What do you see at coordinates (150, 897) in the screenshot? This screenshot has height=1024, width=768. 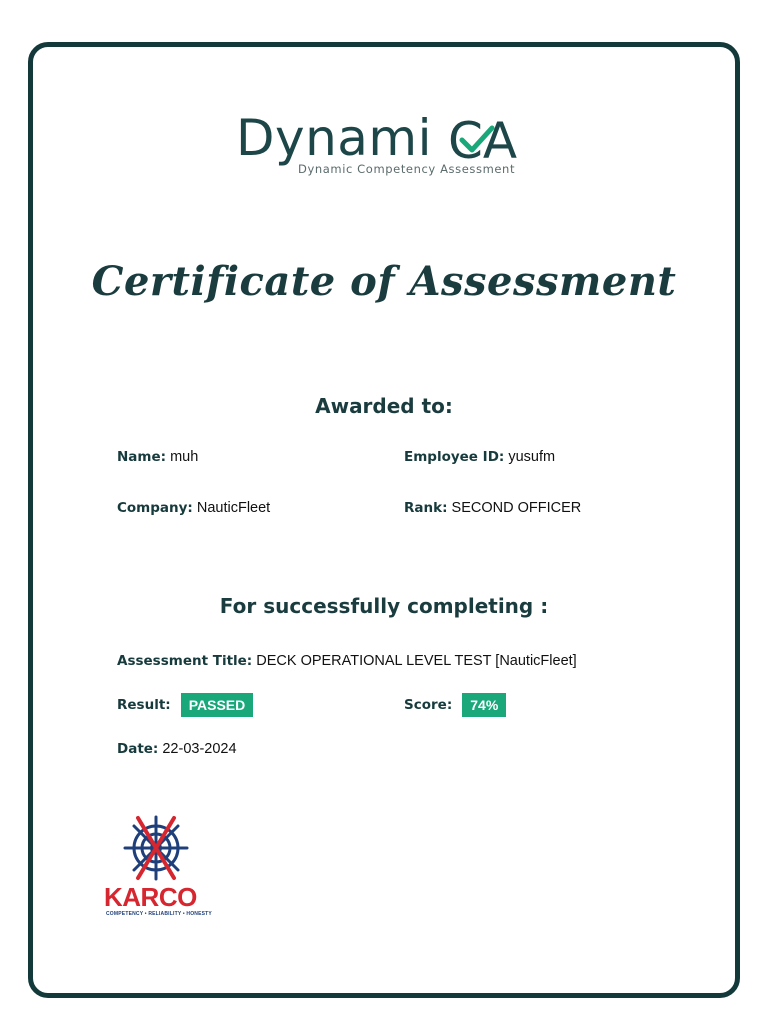 I see `karco-wordmark: KARCO` at bounding box center [150, 897].